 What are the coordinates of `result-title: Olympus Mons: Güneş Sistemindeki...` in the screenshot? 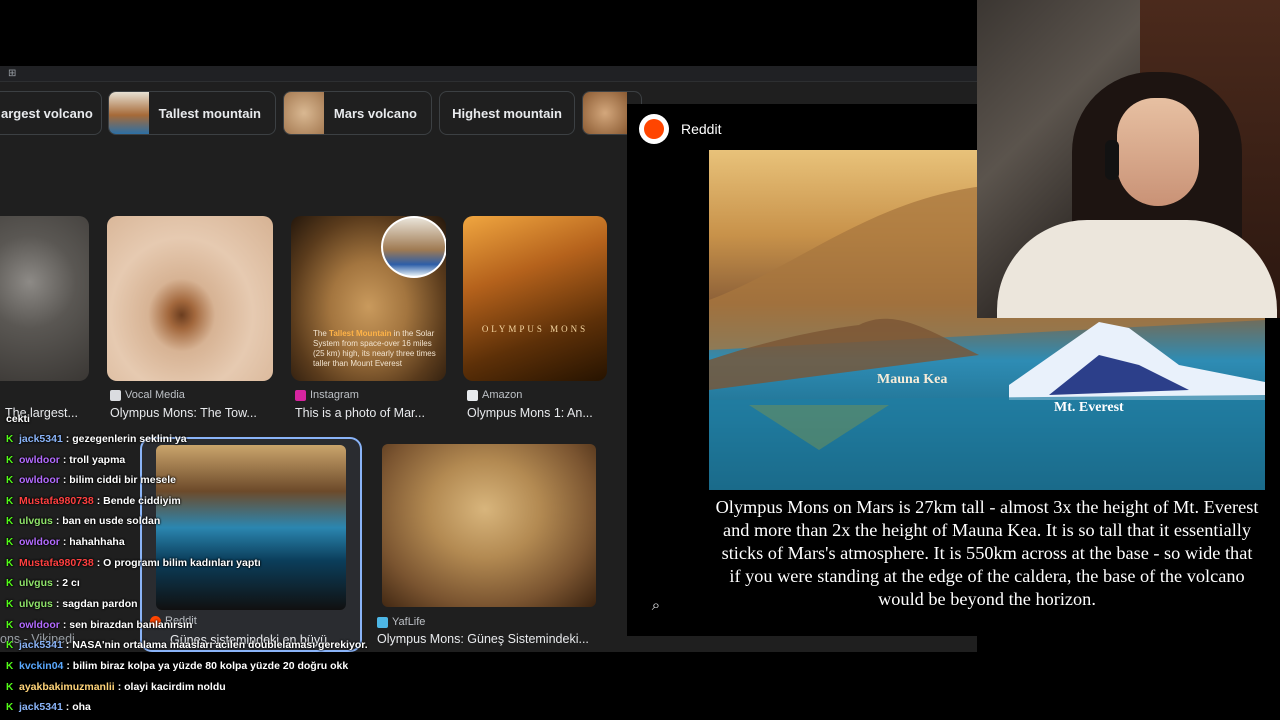 It's located at (494, 639).